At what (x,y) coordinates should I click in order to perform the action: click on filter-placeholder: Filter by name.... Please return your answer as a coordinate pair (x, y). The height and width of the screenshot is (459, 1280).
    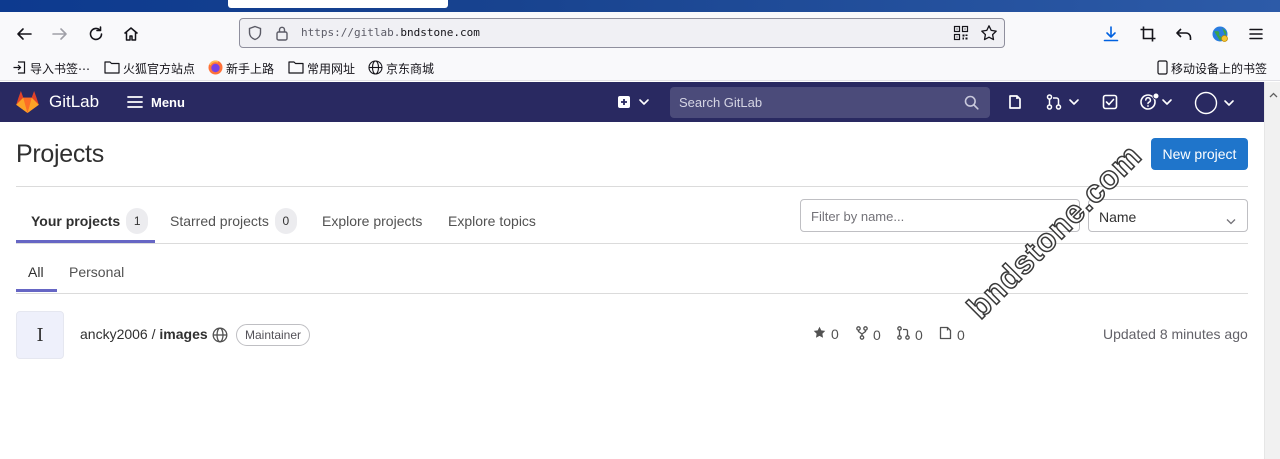
    Looking at the image, I should click on (858, 216).